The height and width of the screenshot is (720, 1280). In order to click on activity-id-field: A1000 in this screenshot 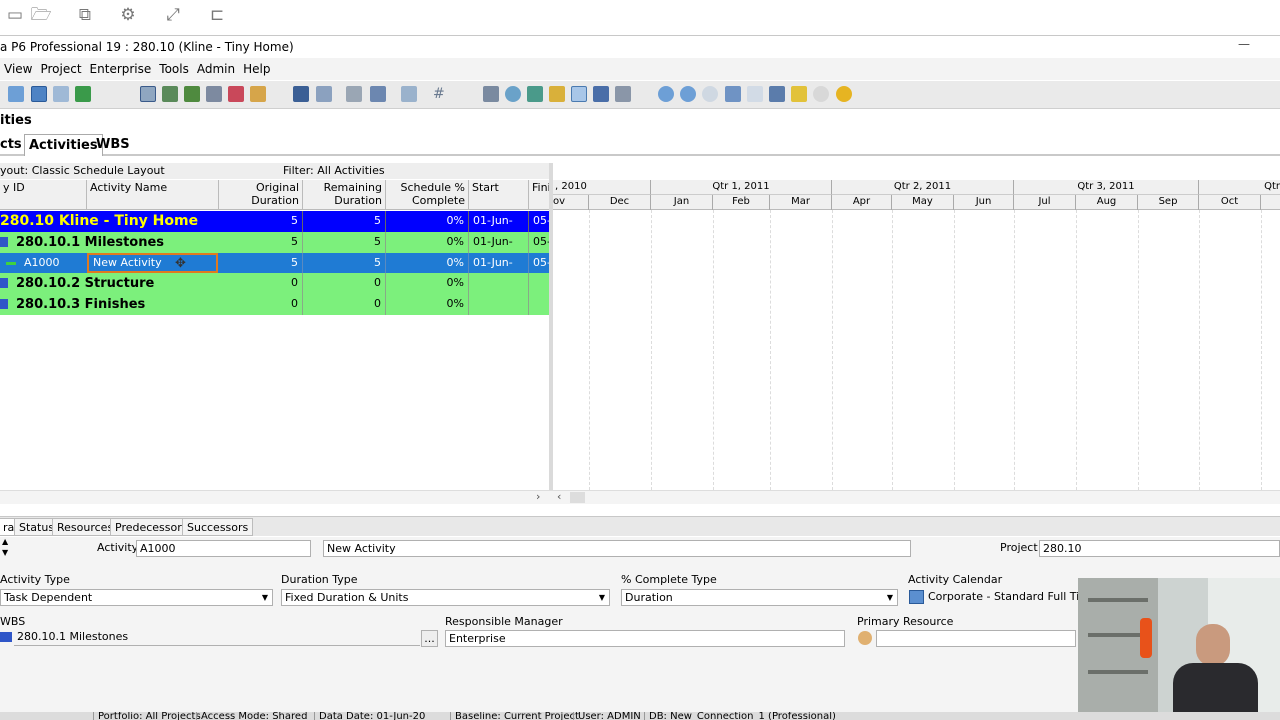, I will do `click(223, 548)`.